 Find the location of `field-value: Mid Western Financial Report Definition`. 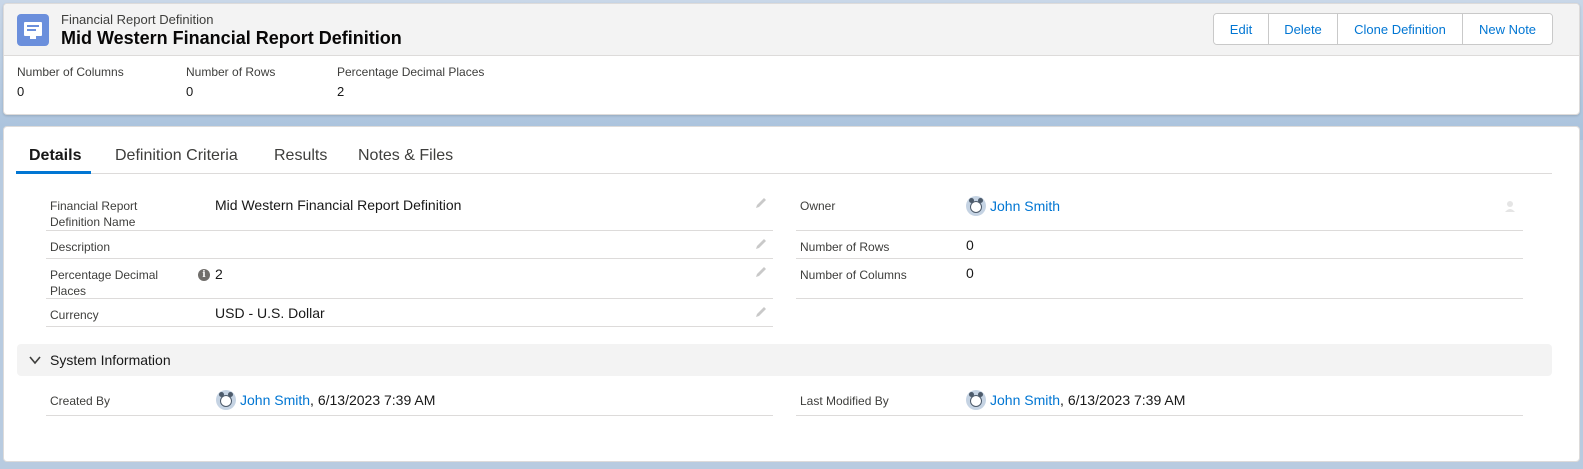

field-value: Mid Western Financial Report Definition is located at coordinates (338, 205).